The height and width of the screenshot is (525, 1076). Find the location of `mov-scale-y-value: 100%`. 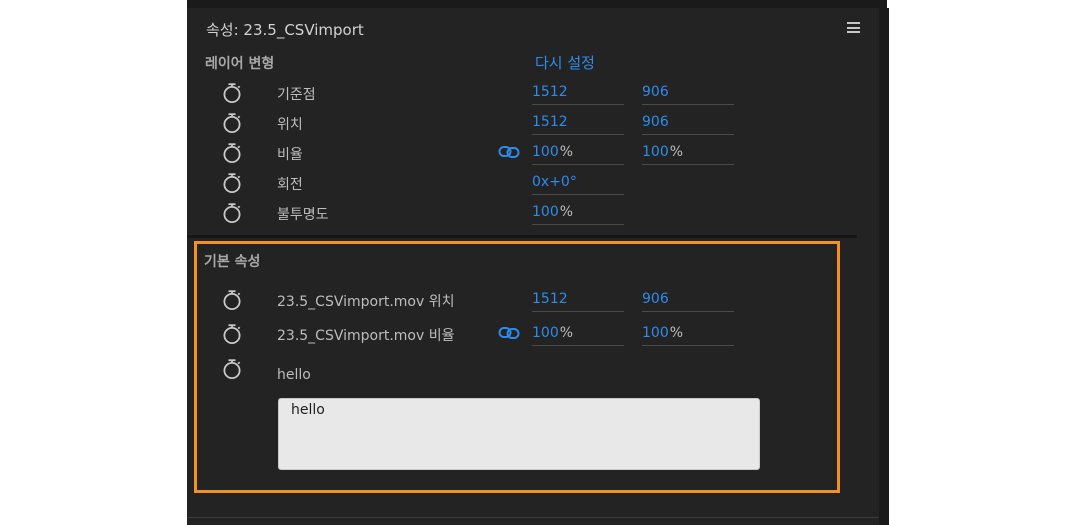

mov-scale-y-value: 100% is located at coordinates (688, 335).